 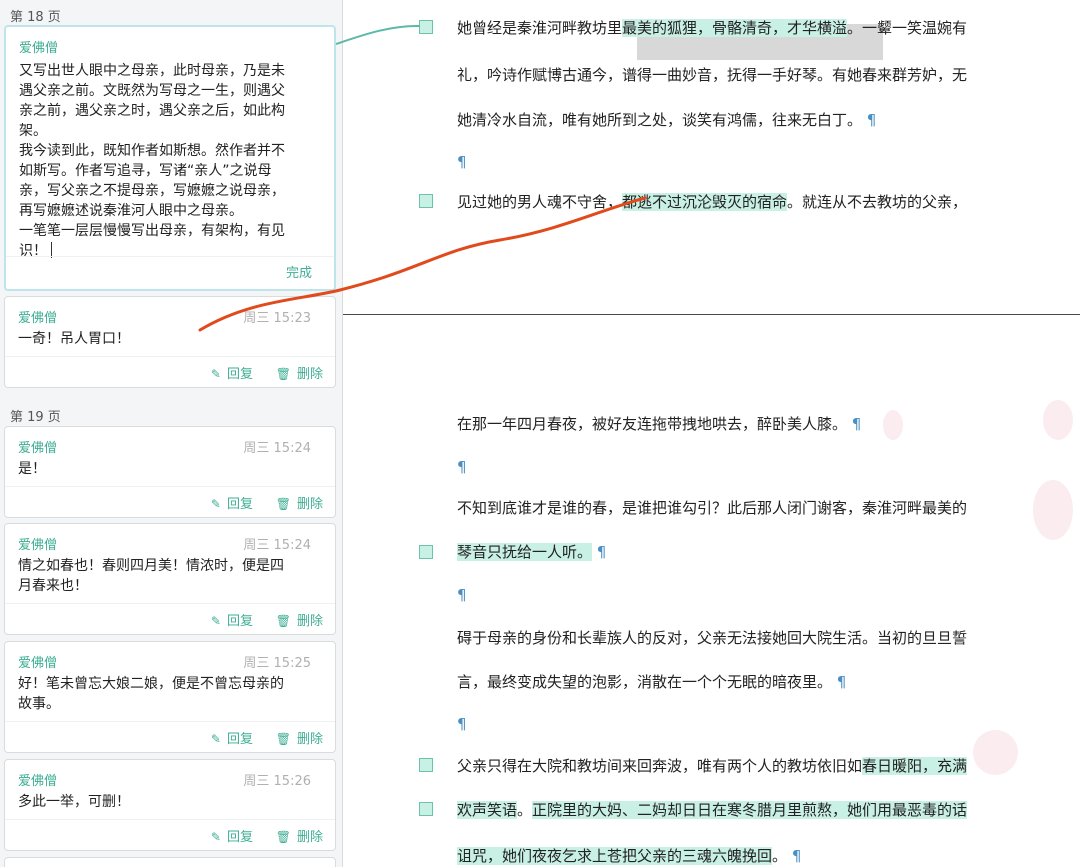 What do you see at coordinates (659, 424) in the screenshot?
I see `doc-line: 在那一年四月春夜，被好友连拖带拽地哄去，醉卧美人膝。 ¶` at bounding box center [659, 424].